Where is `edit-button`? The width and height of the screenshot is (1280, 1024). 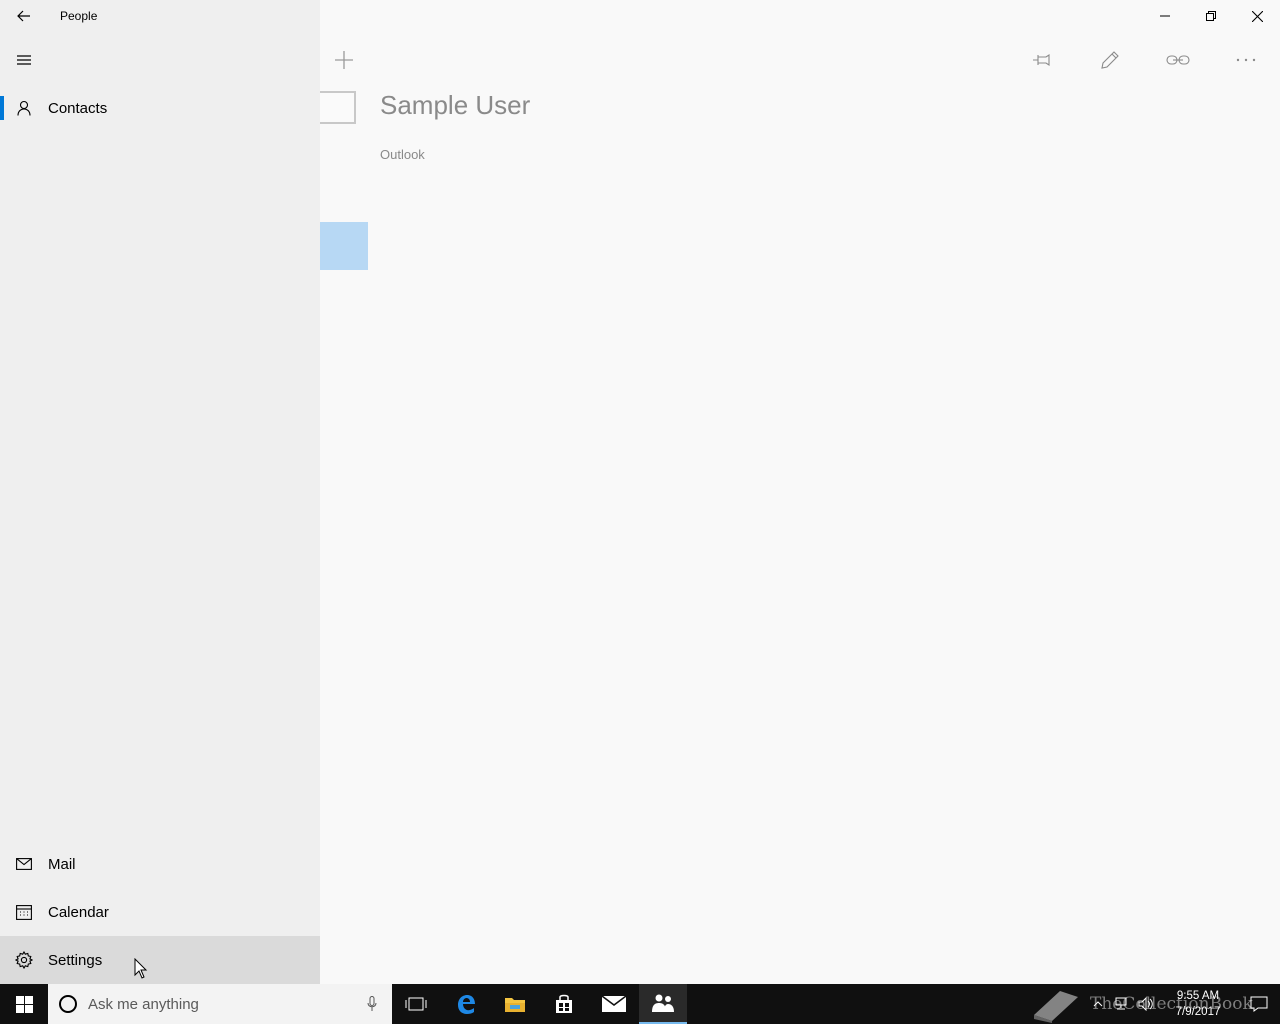 edit-button is located at coordinates (1110, 60).